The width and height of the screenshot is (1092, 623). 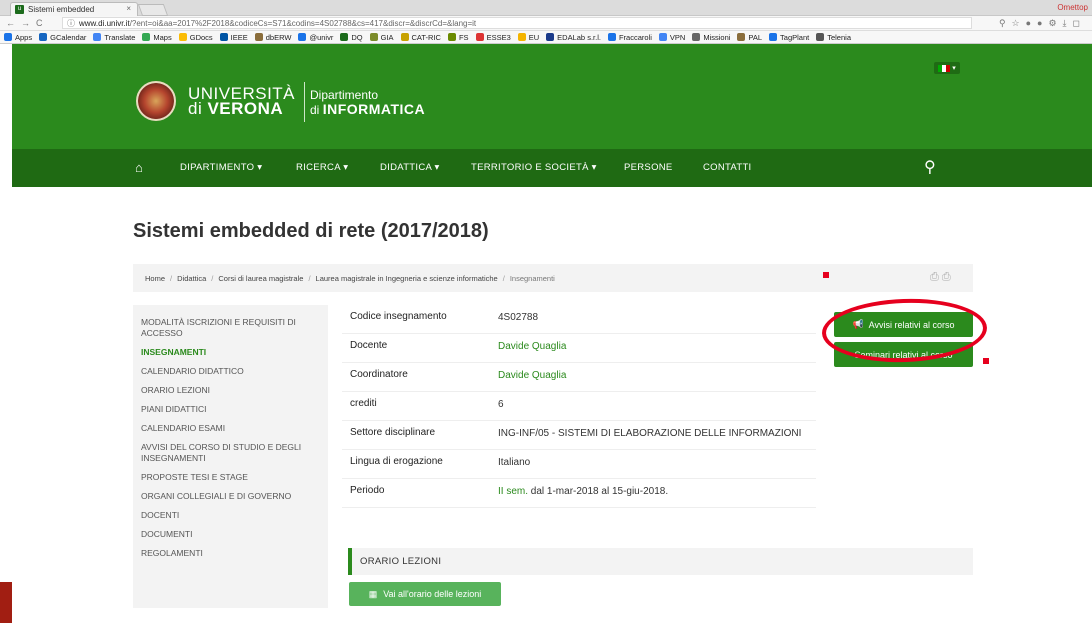 What do you see at coordinates (727, 167) in the screenshot?
I see `nav-contatti: CONTATTI` at bounding box center [727, 167].